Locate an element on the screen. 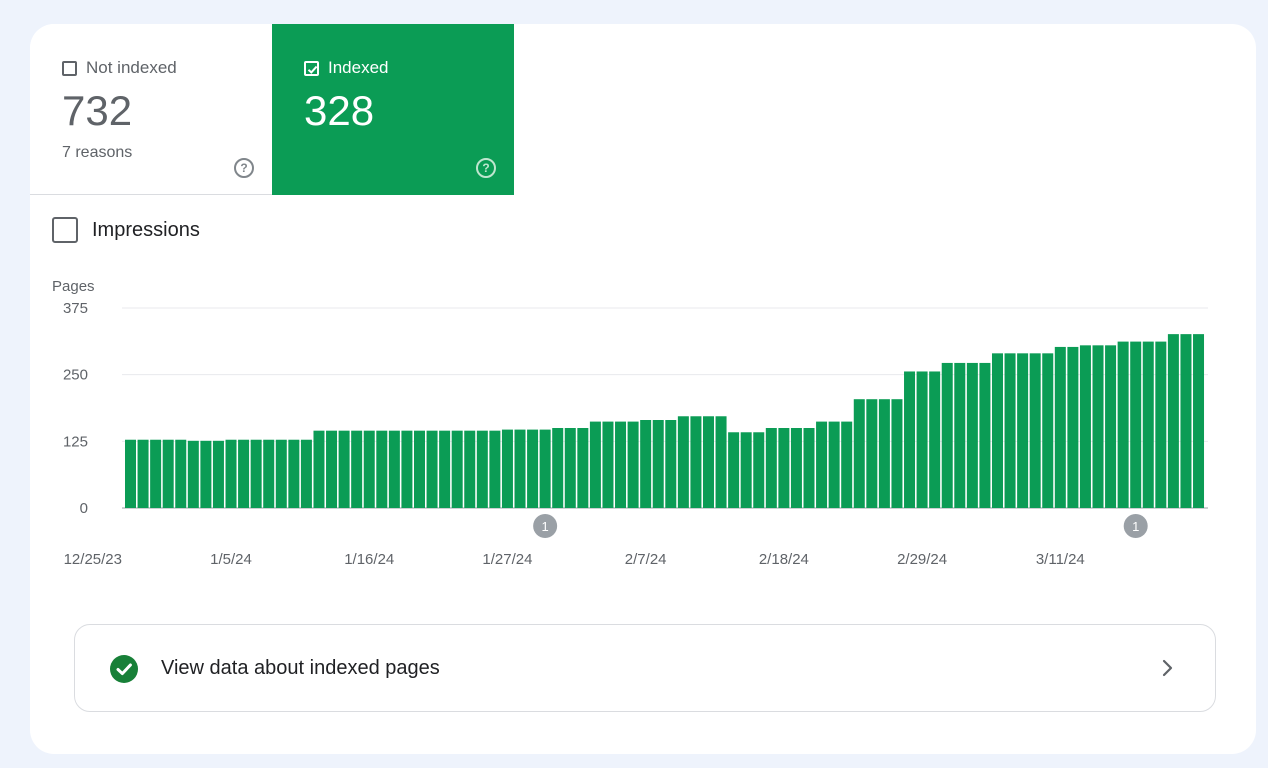 Image resolution: width=1268 pixels, height=768 pixels. chart-annotations: 11 is located at coordinates (840, 526).